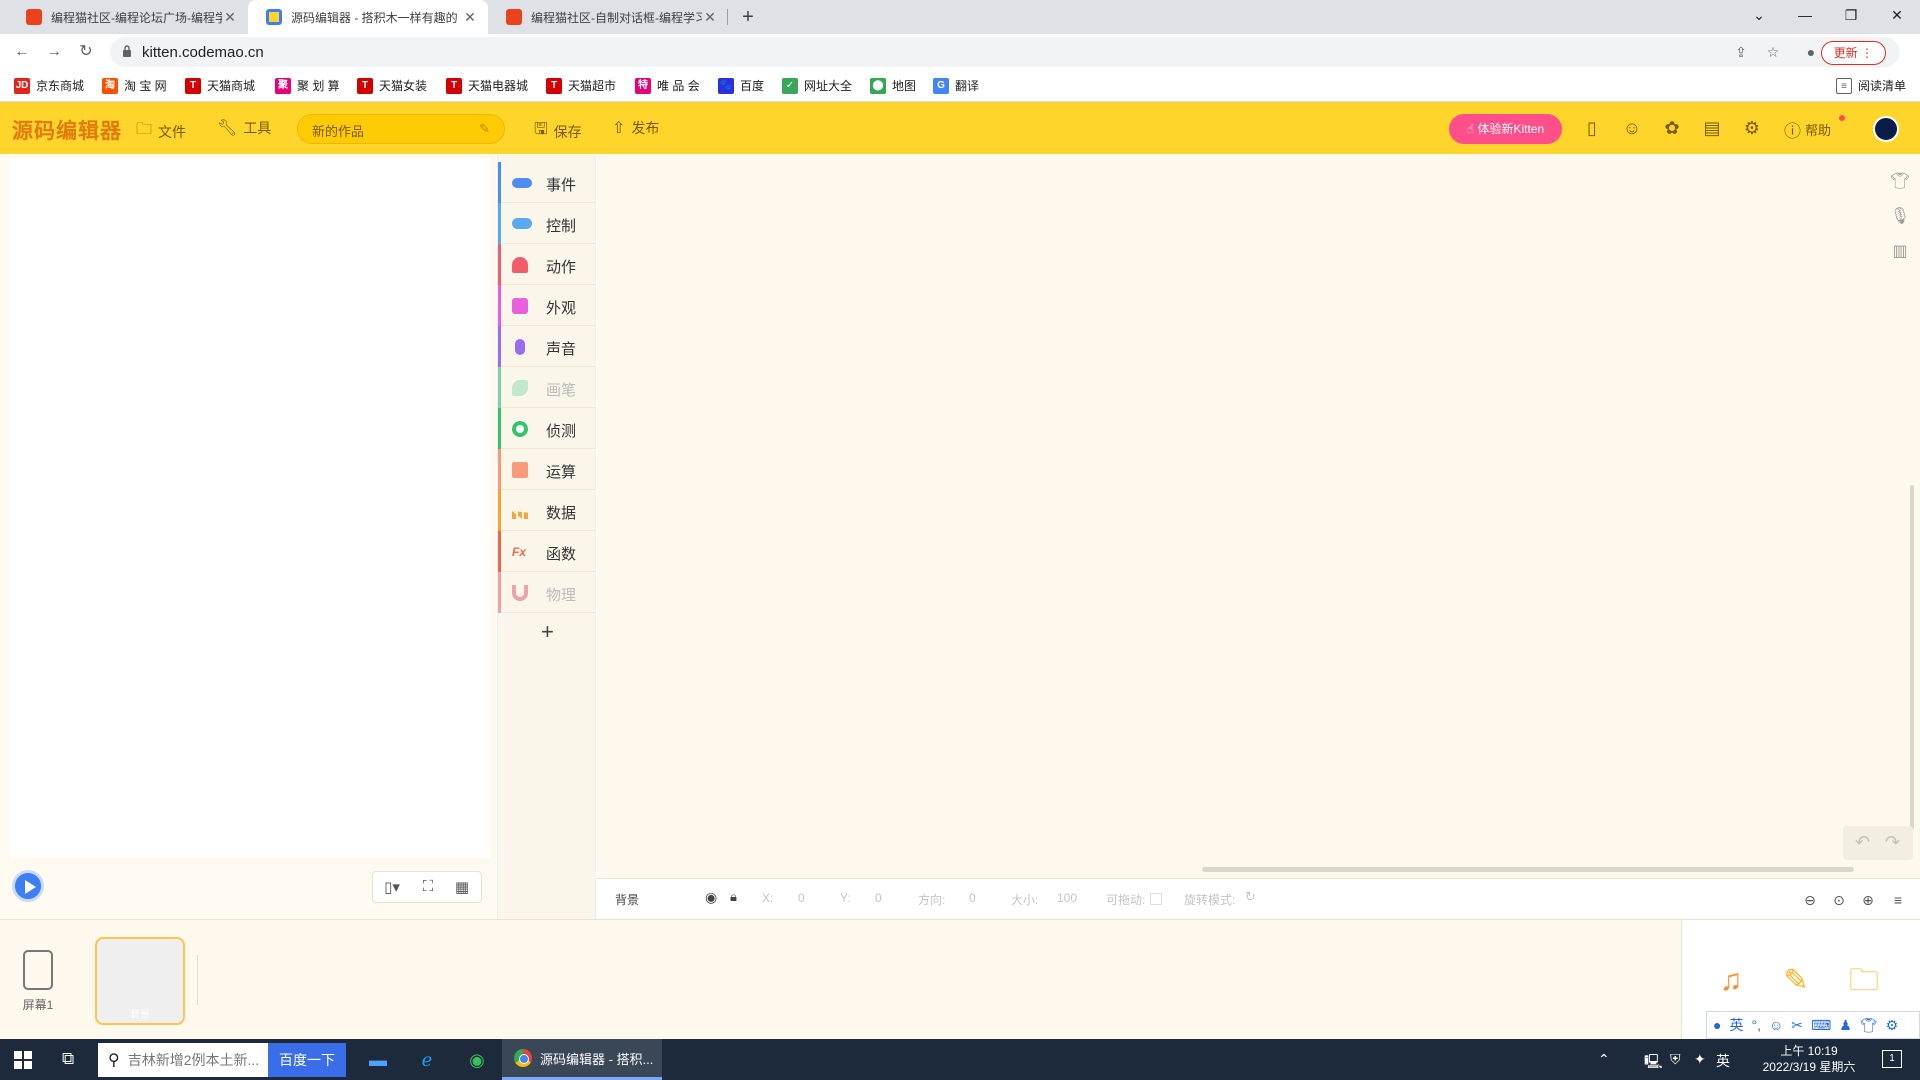 The height and width of the screenshot is (1080, 1920). Describe the element at coordinates (1067, 898) in the screenshot. I see `size-value-field: 100` at that location.